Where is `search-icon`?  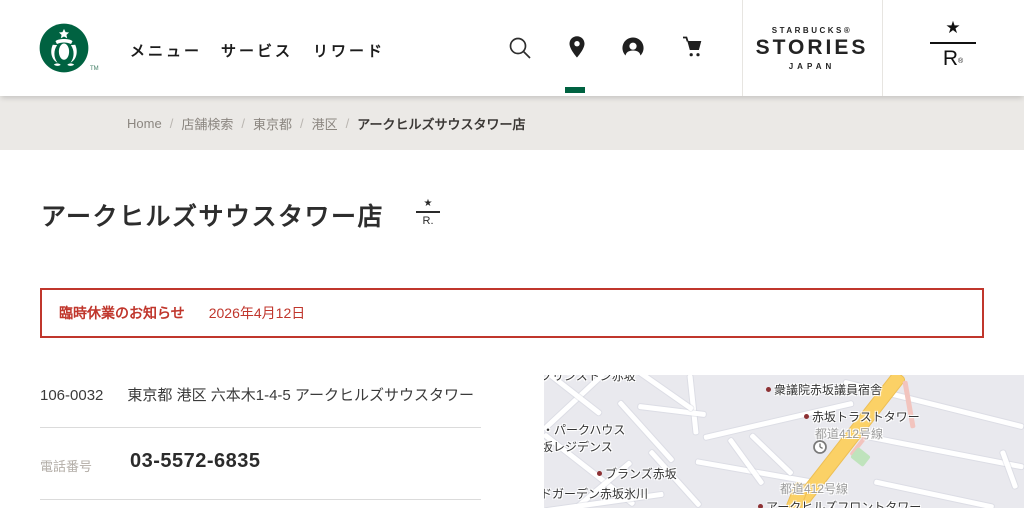 search-icon is located at coordinates (520, 48).